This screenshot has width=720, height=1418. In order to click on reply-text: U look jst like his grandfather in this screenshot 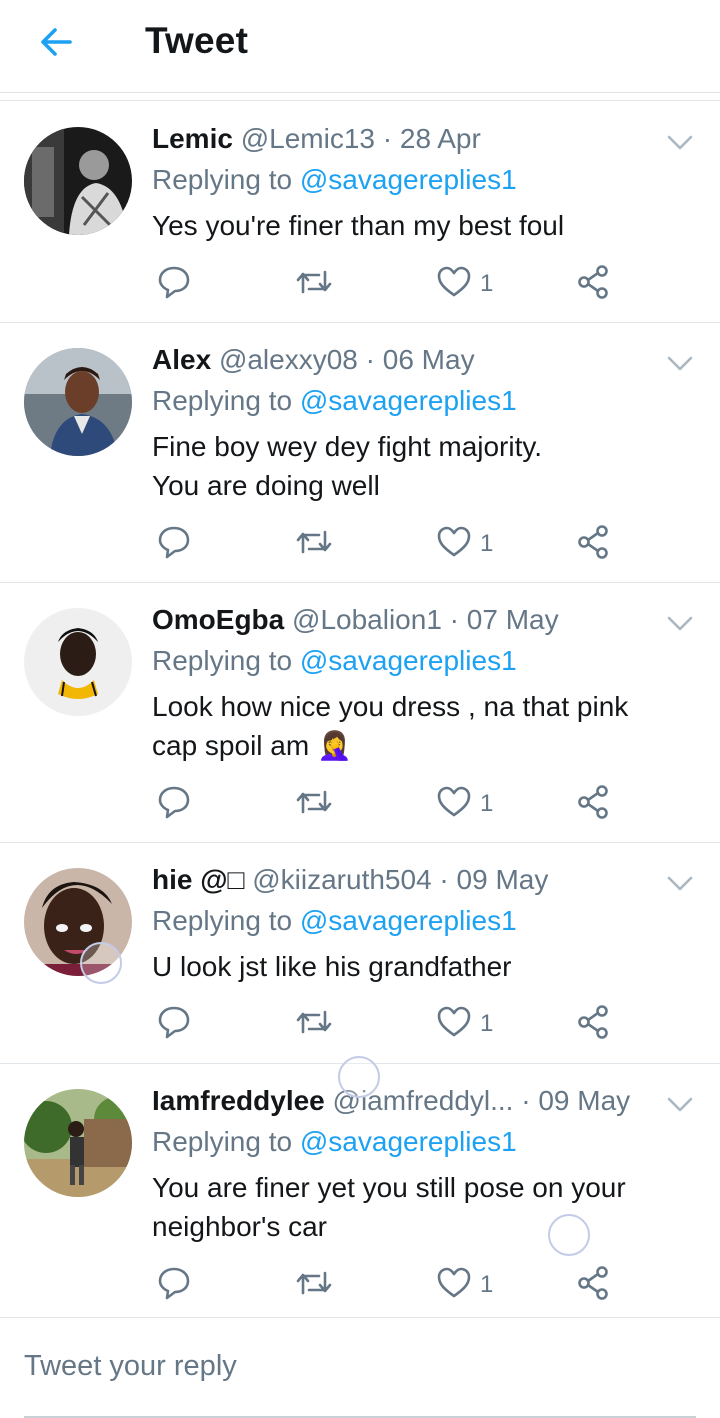, I will do `click(332, 966)`.